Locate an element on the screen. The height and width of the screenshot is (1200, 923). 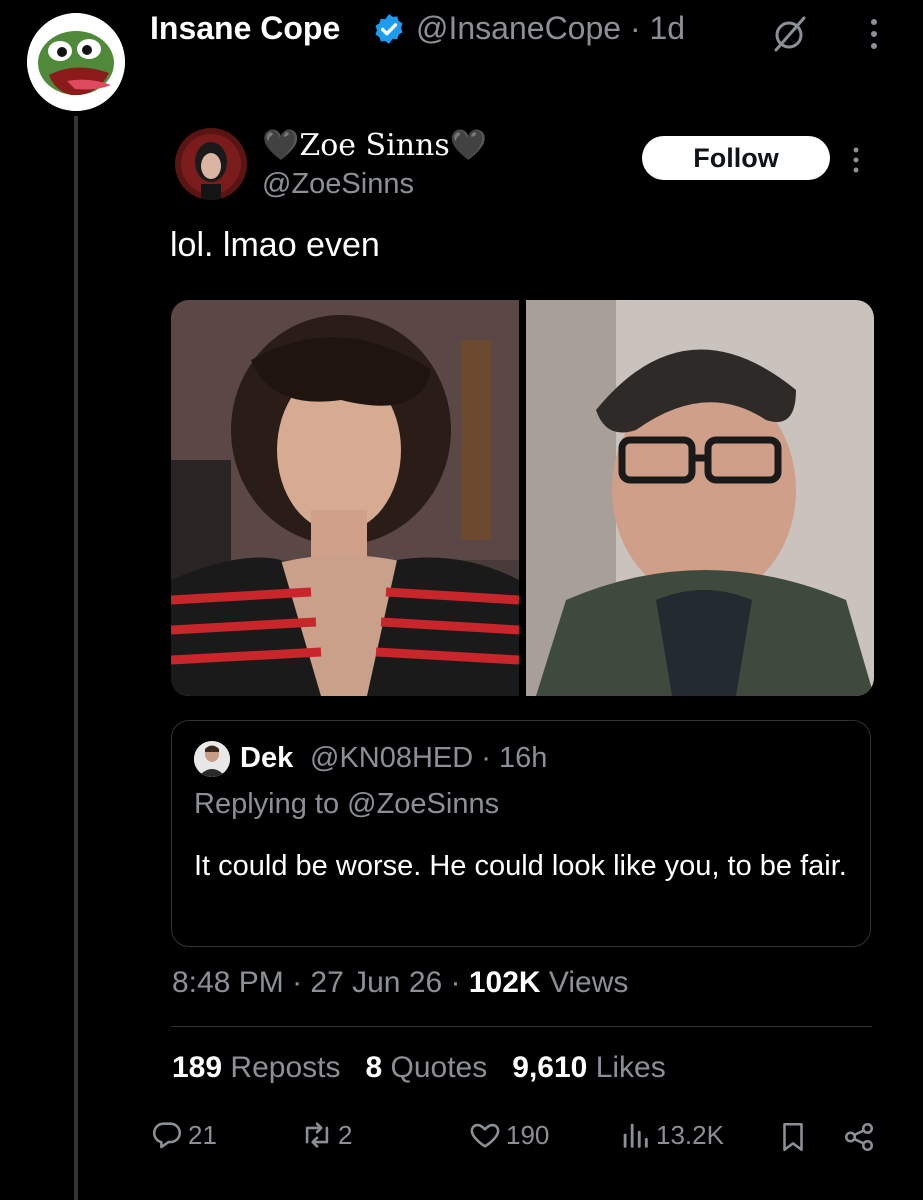
bookmark-icon is located at coordinates (793, 1137).